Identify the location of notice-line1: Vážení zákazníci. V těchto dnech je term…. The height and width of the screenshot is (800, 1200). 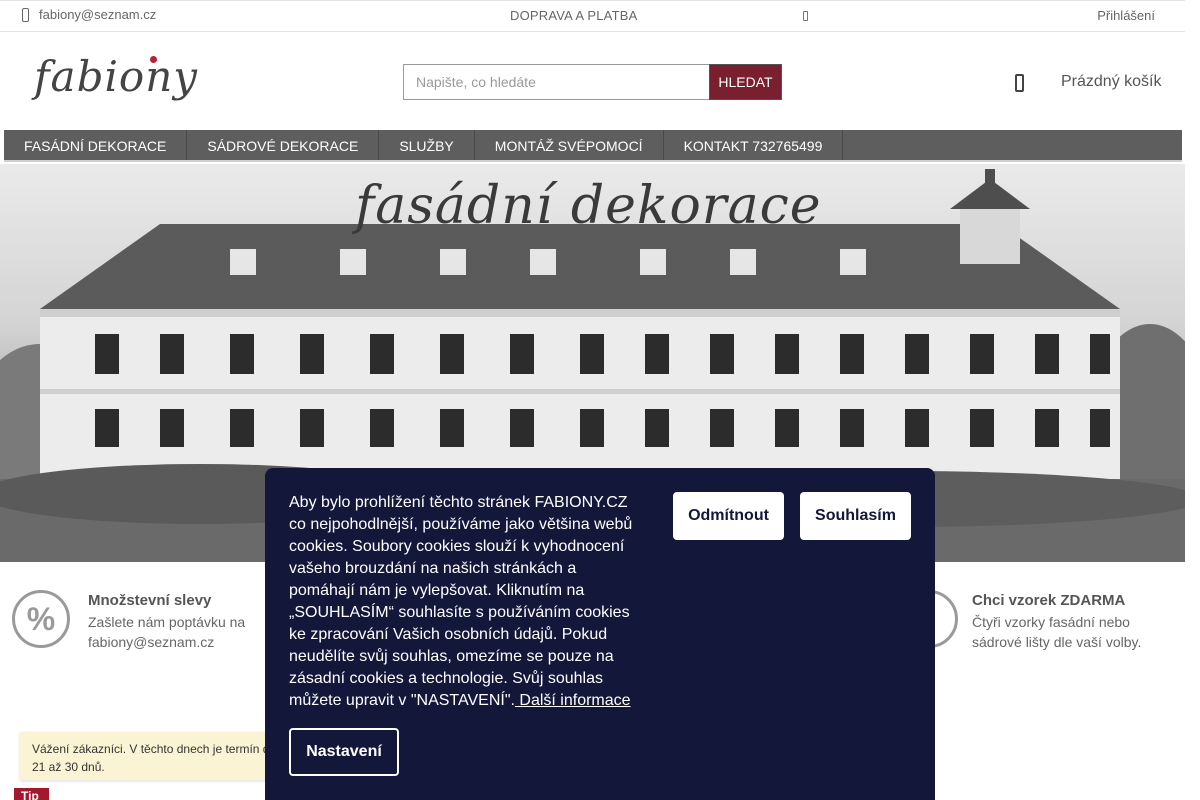
(151, 749).